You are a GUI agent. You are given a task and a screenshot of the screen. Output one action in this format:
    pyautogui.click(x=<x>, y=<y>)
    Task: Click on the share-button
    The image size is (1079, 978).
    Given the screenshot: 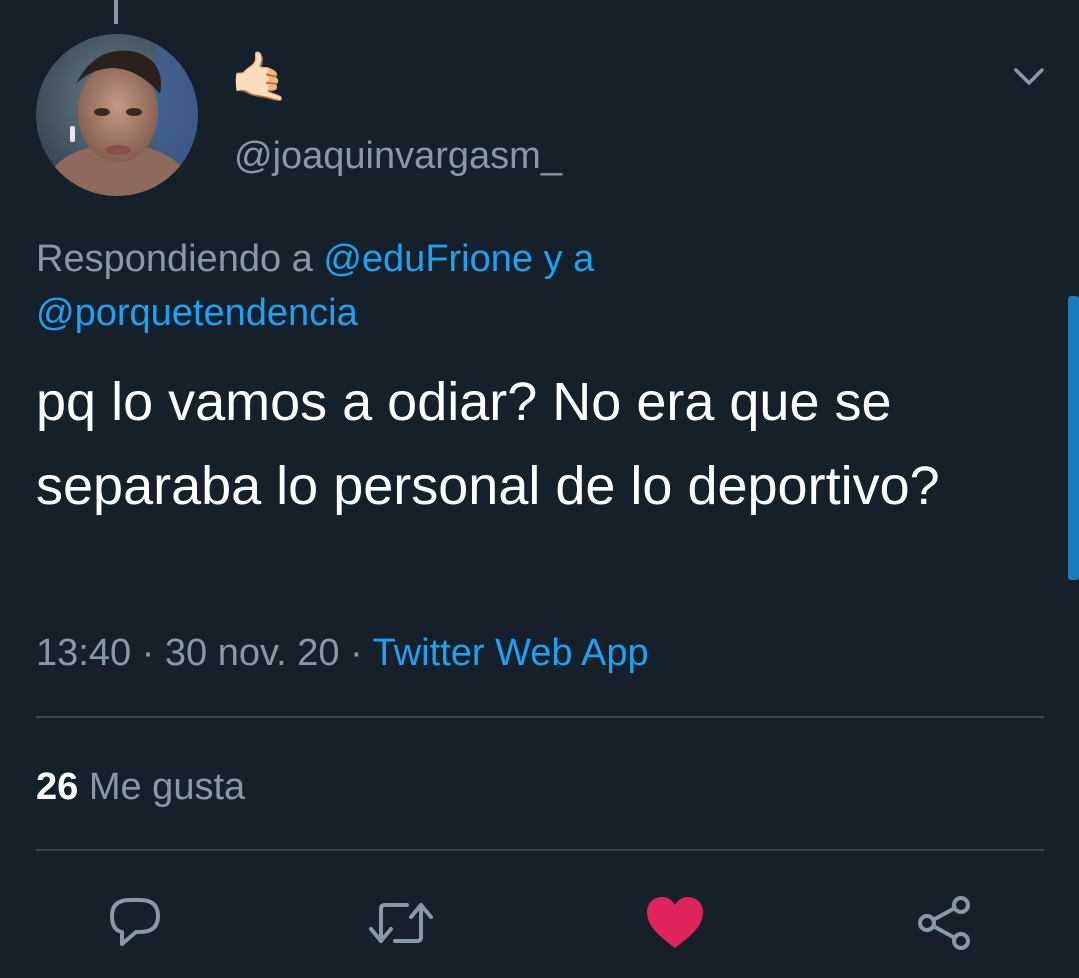 What is the action you would take?
    pyautogui.click(x=945, y=925)
    